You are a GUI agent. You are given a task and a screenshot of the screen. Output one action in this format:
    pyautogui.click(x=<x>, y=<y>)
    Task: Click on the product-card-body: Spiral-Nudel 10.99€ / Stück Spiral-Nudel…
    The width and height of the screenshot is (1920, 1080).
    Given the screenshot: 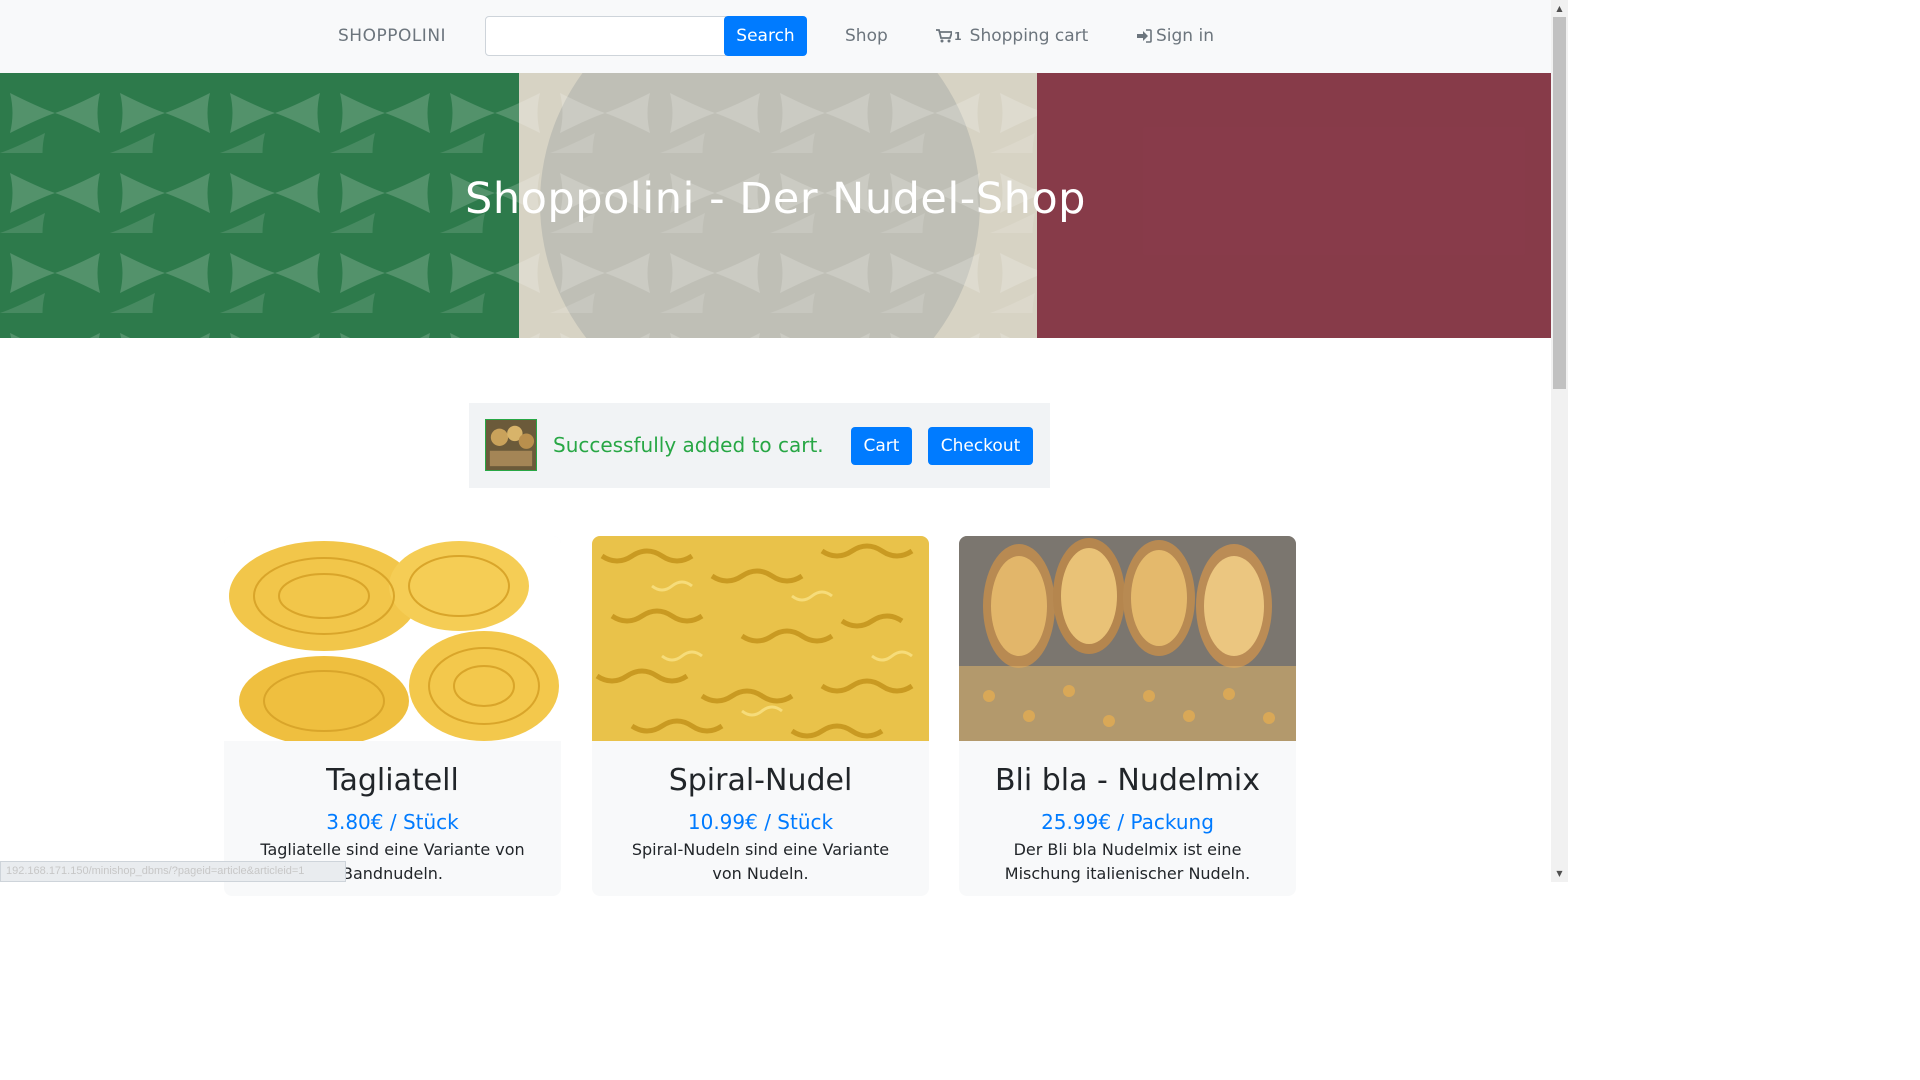 What is the action you would take?
    pyautogui.click(x=760, y=813)
    